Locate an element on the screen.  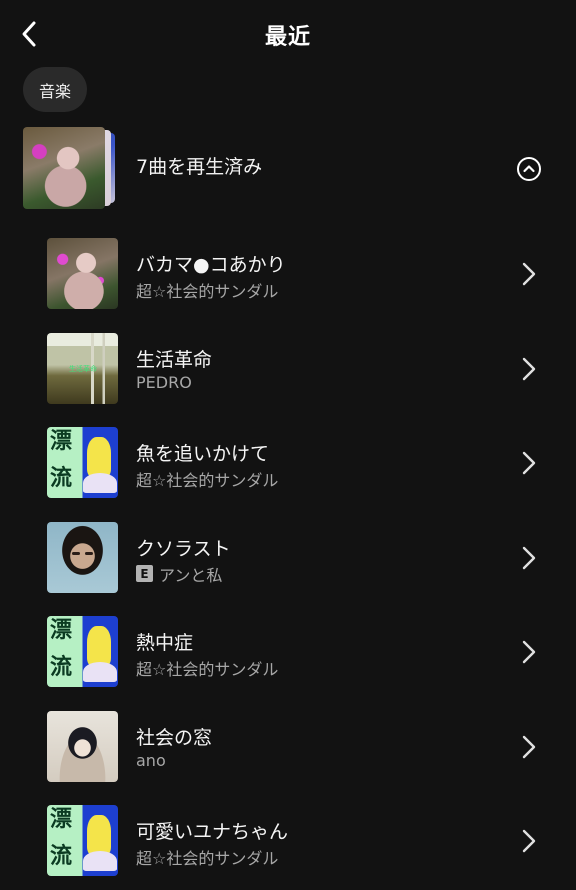
list-item: バカマ●コあかり 超☆社会的サンダル is located at coordinates (288, 275).